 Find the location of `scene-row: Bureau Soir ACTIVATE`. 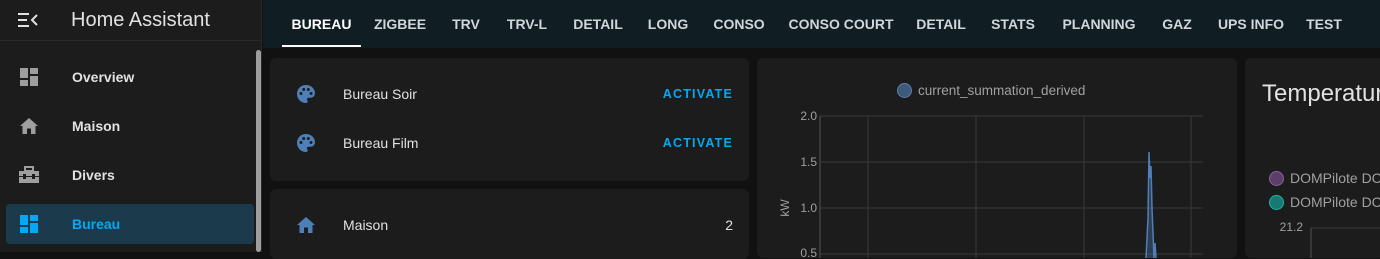

scene-row: Bureau Soir ACTIVATE is located at coordinates (509, 94).